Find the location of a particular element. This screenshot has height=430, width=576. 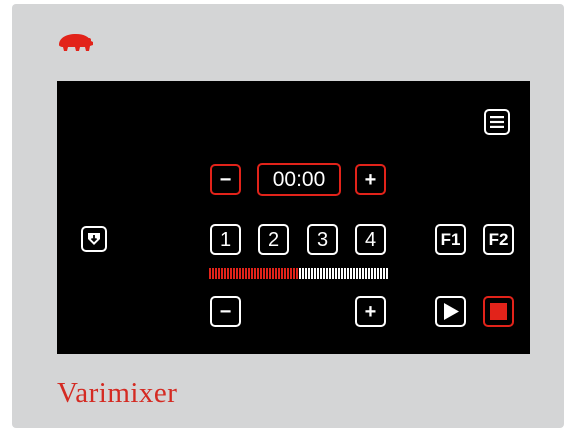

speed-3-button: 3 is located at coordinates (322, 239).